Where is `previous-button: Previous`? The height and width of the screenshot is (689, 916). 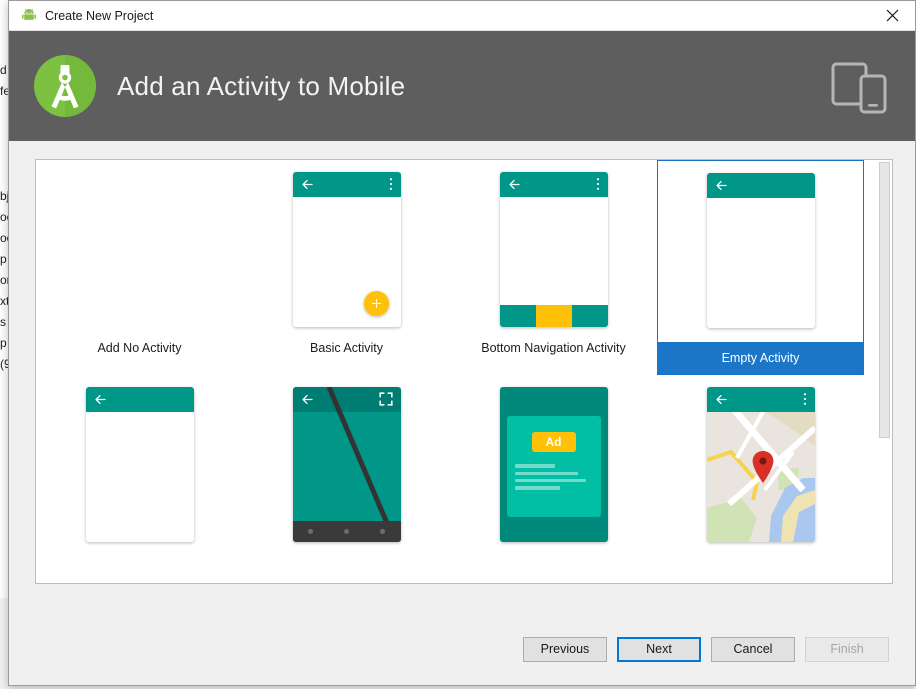
previous-button: Previous is located at coordinates (565, 649).